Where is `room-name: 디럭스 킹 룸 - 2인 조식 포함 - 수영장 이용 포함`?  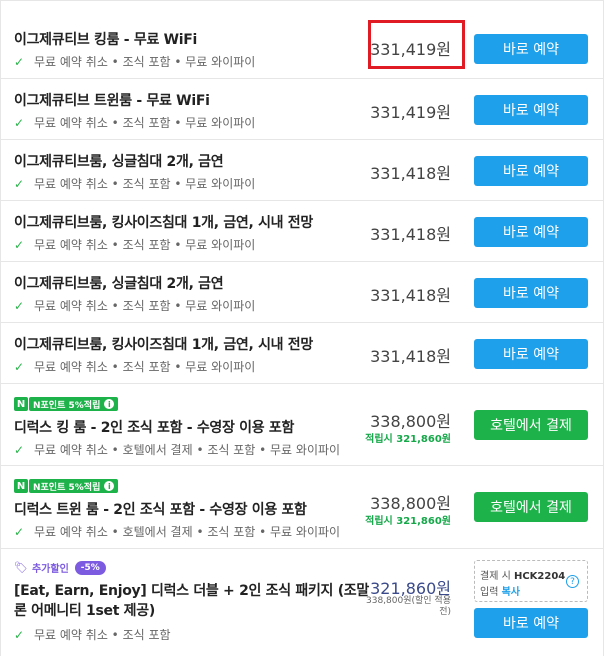 room-name: 디럭스 킹 룸 - 2인 조식 포함 - 수영장 이용 포함 is located at coordinates (154, 427).